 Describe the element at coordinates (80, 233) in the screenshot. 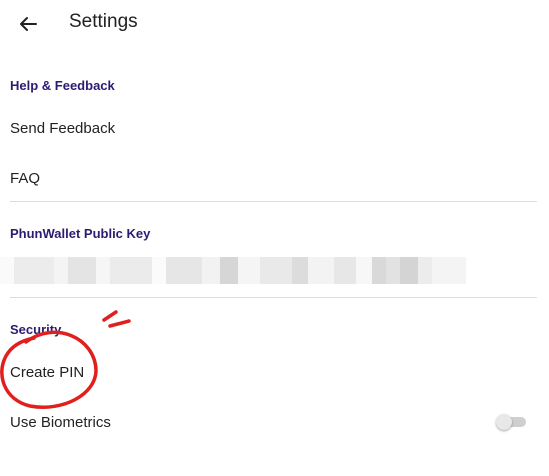

I see `section-header-public-key: PhunWallet Public Key` at that location.